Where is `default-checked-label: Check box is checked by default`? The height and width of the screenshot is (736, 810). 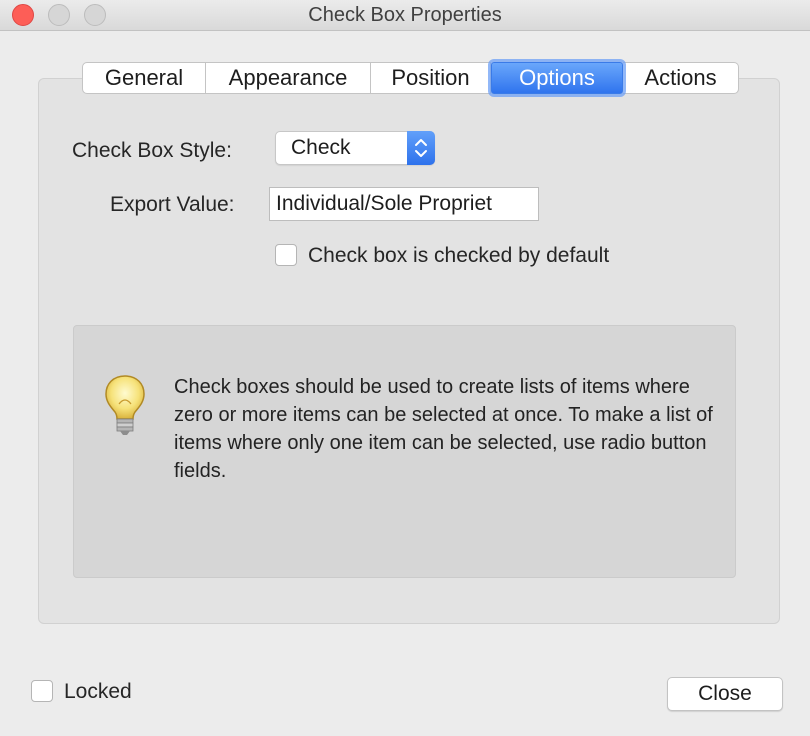
default-checked-label: Check box is checked by default is located at coordinates (459, 255).